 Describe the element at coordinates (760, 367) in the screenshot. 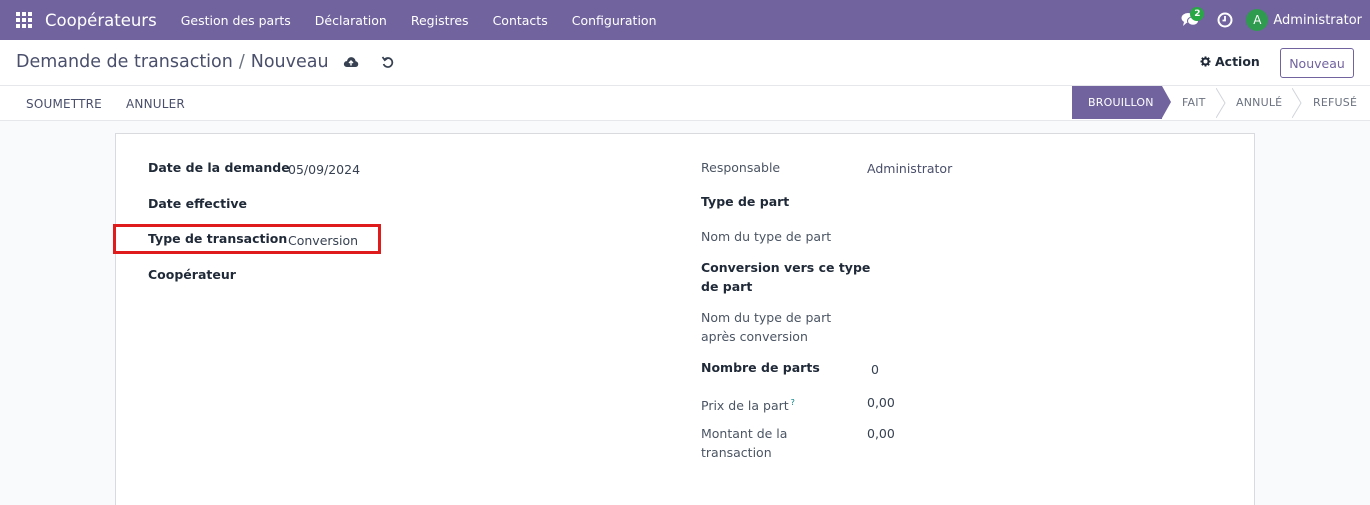

I see `nombre-parts-label: Nombre de parts` at that location.